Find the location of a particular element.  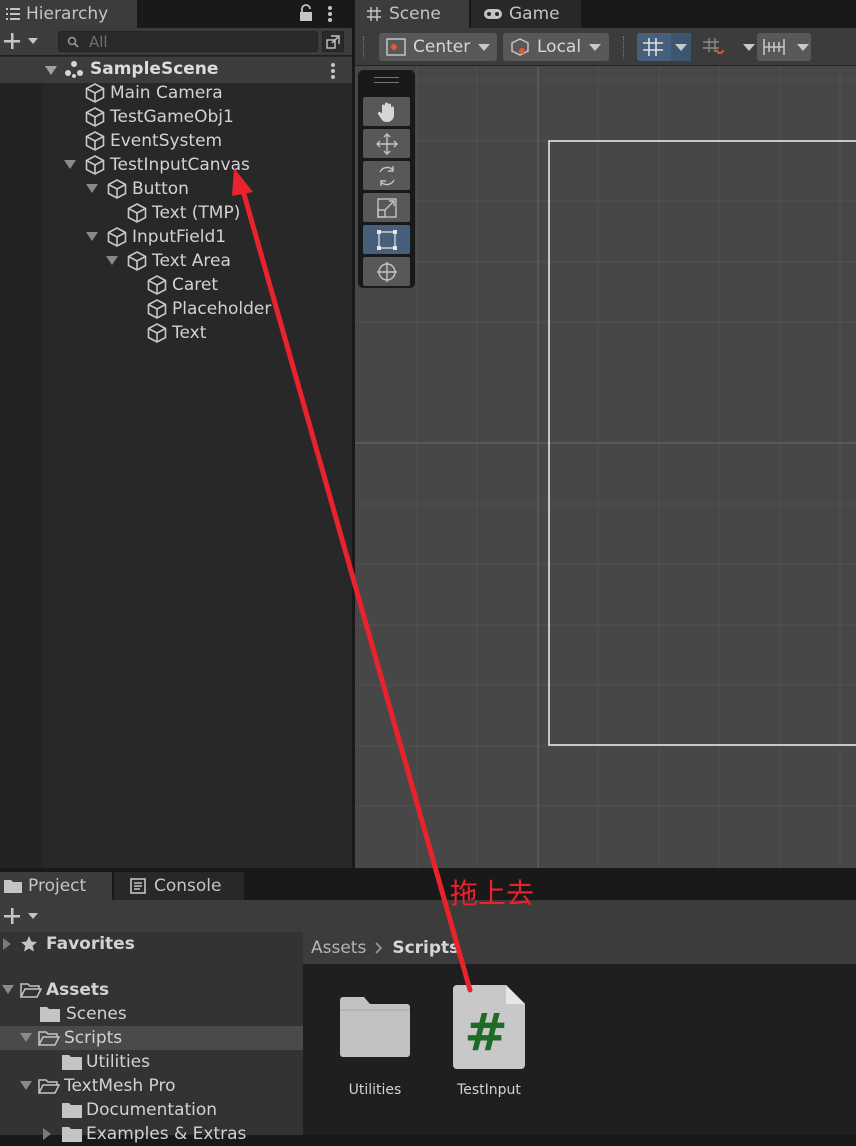

hierarchy-item-label: Placeholder is located at coordinates (222, 309).